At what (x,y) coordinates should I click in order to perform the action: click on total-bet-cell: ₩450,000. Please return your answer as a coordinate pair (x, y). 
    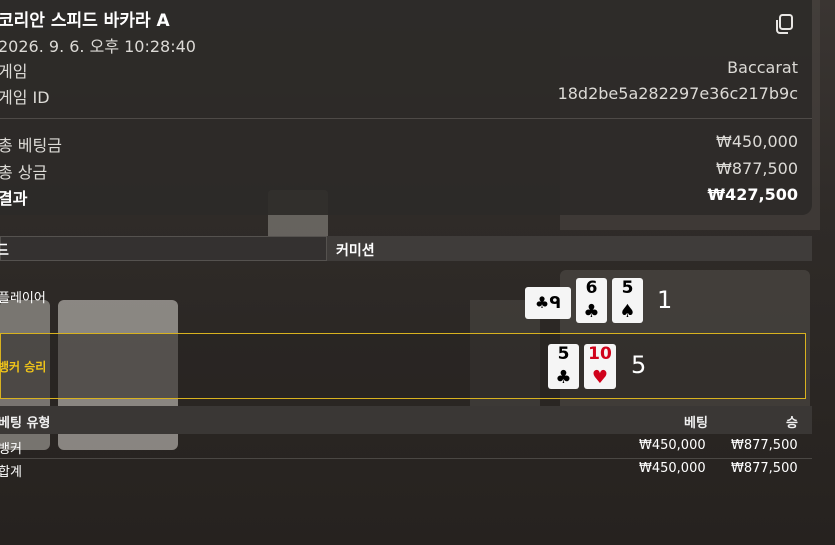
    Looking at the image, I should click on (672, 468).